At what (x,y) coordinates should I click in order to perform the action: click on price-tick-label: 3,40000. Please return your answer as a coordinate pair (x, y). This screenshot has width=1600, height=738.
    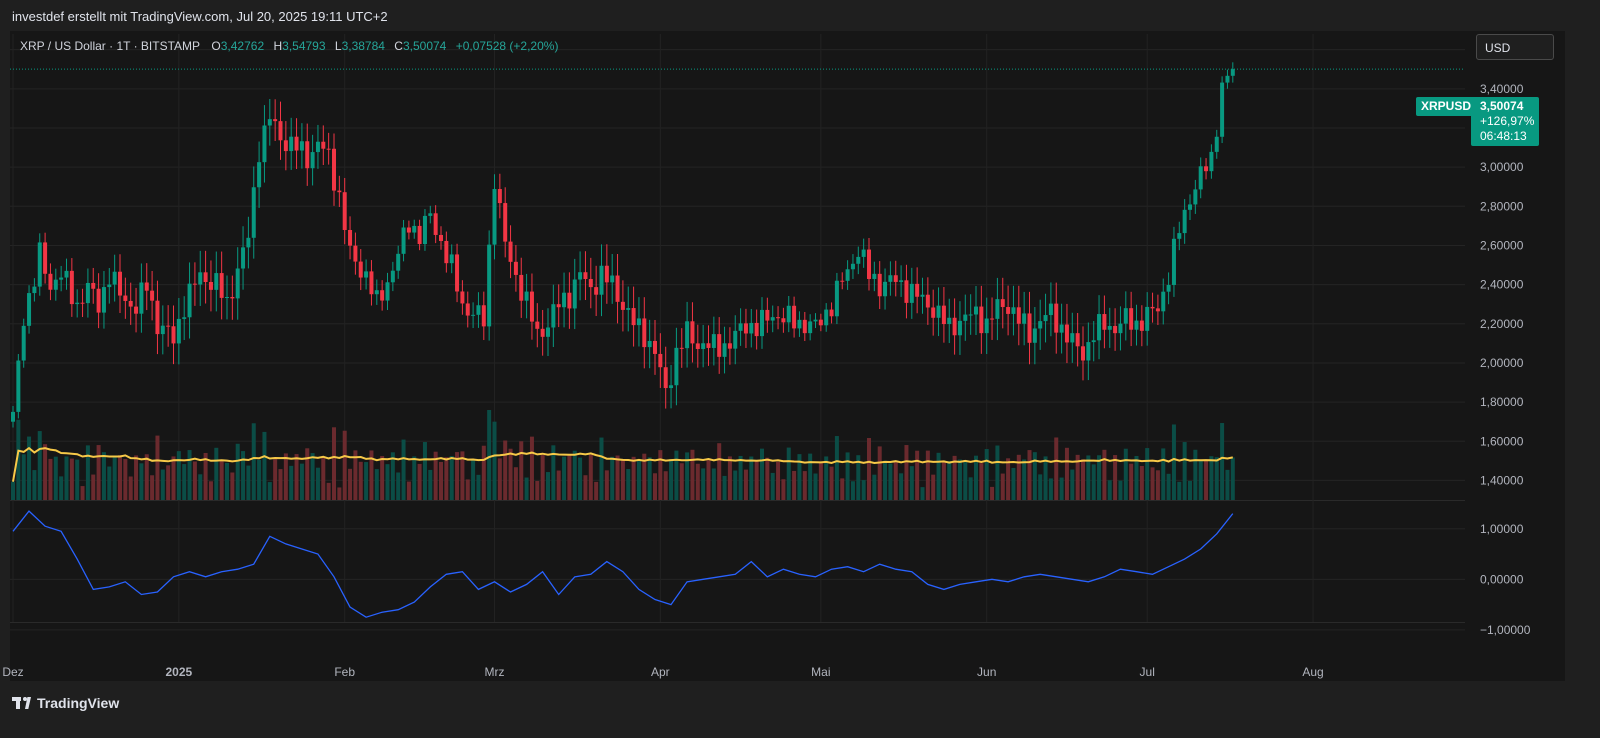
    Looking at the image, I should click on (1502, 89).